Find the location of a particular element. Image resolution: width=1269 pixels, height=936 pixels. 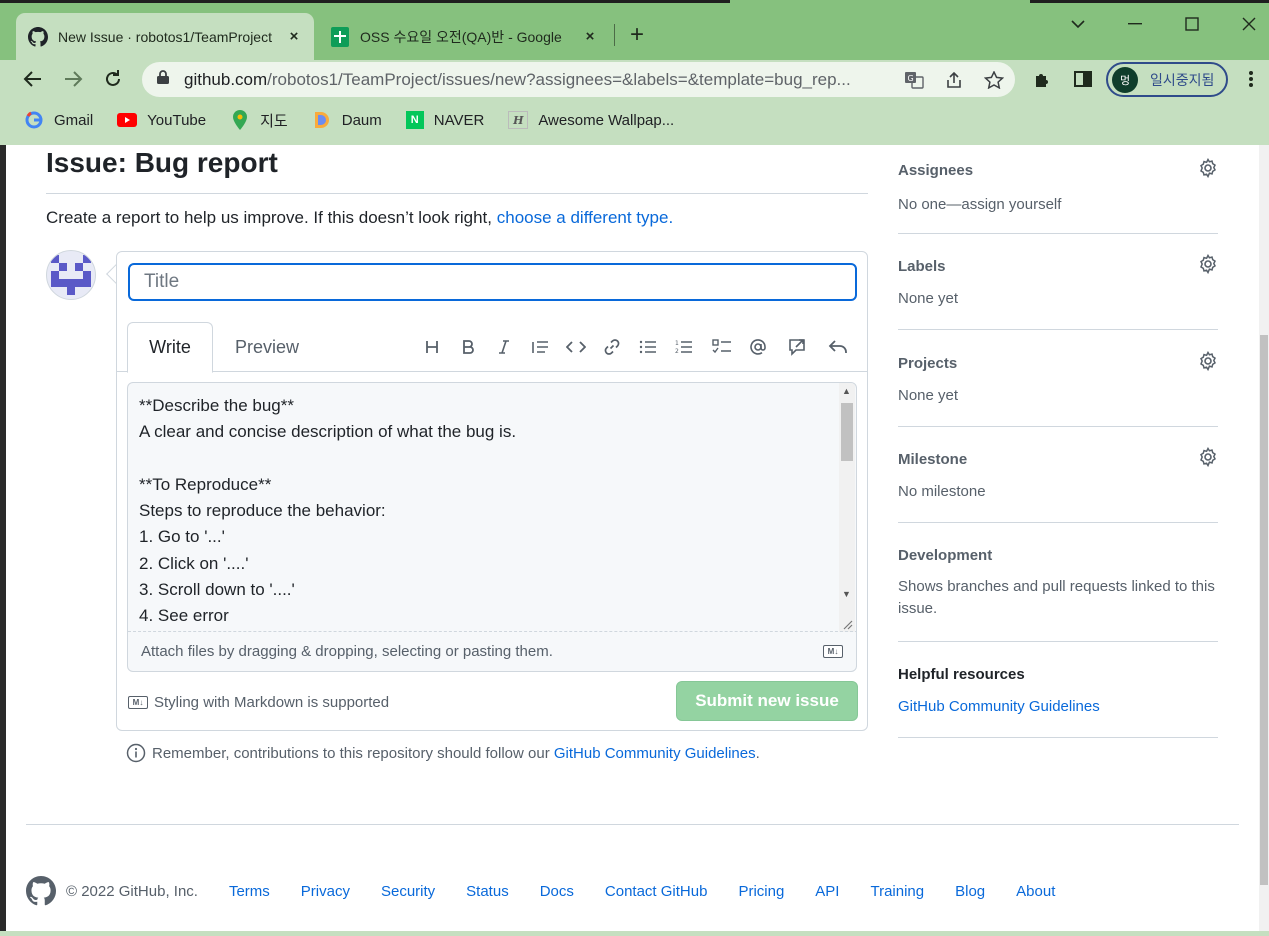

back-button is located at coordinates (33, 79).